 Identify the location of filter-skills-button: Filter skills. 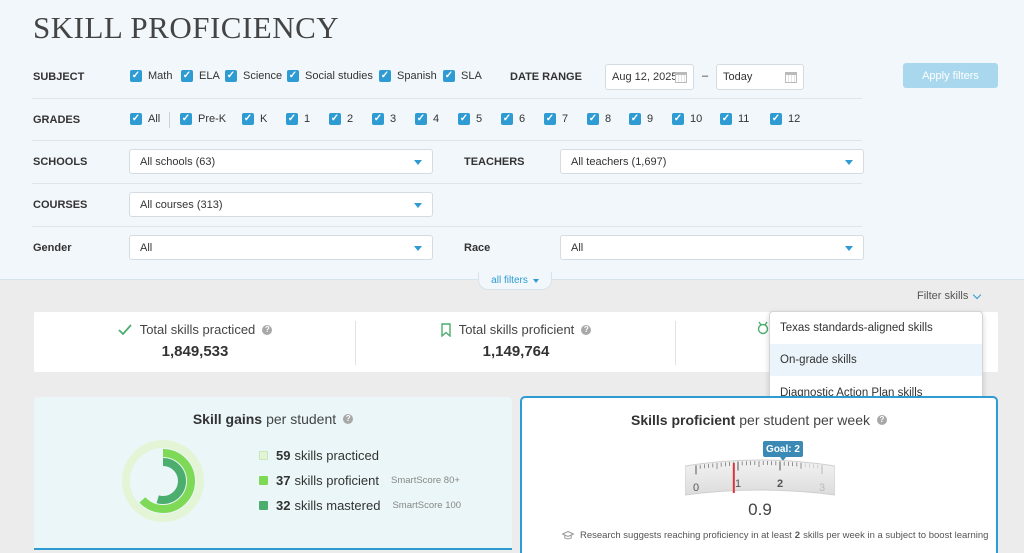
(949, 296).